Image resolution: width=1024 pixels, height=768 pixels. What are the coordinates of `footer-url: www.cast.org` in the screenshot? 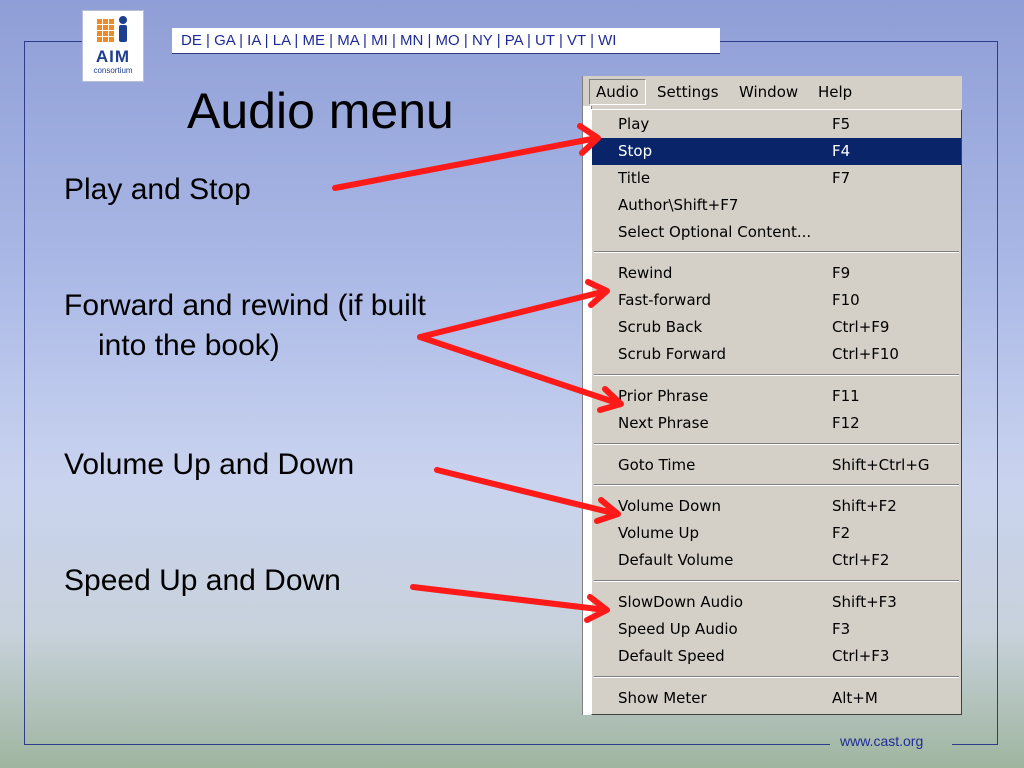 It's located at (881, 741).